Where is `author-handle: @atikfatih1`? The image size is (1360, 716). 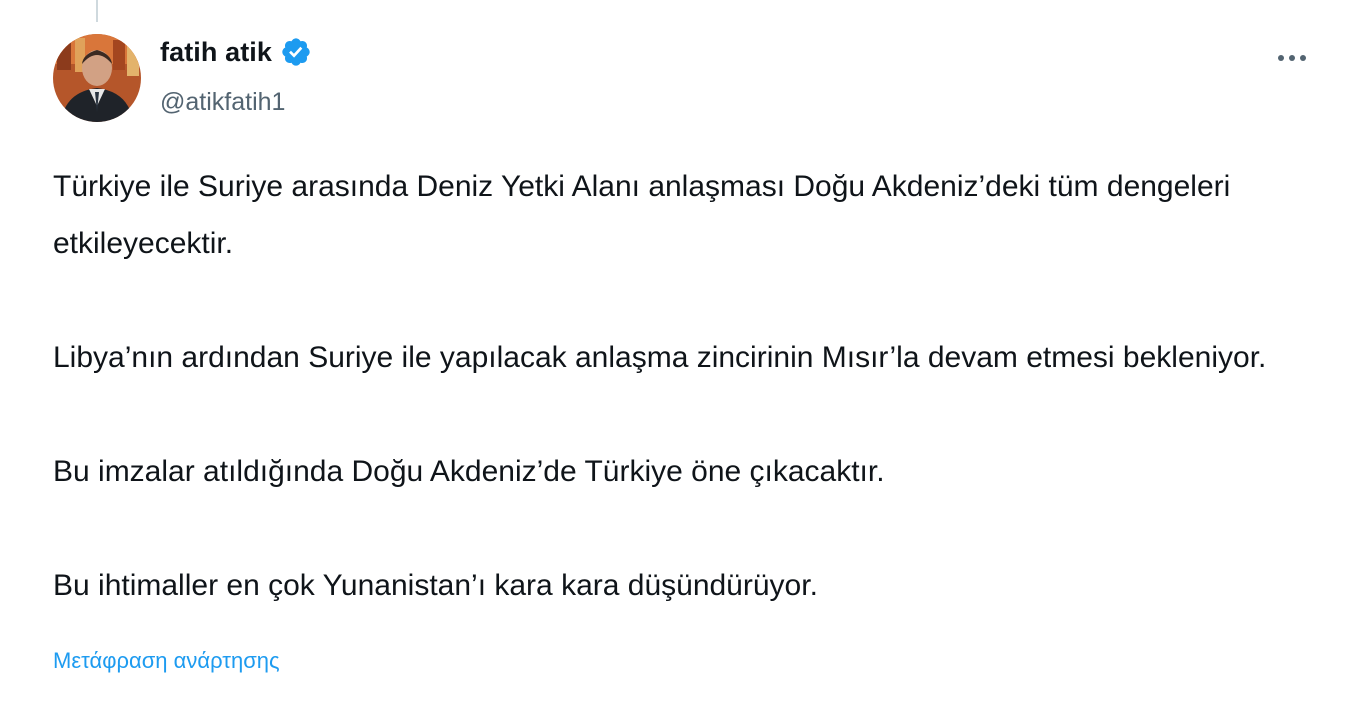
author-handle: @atikfatih1 is located at coordinates (222, 102).